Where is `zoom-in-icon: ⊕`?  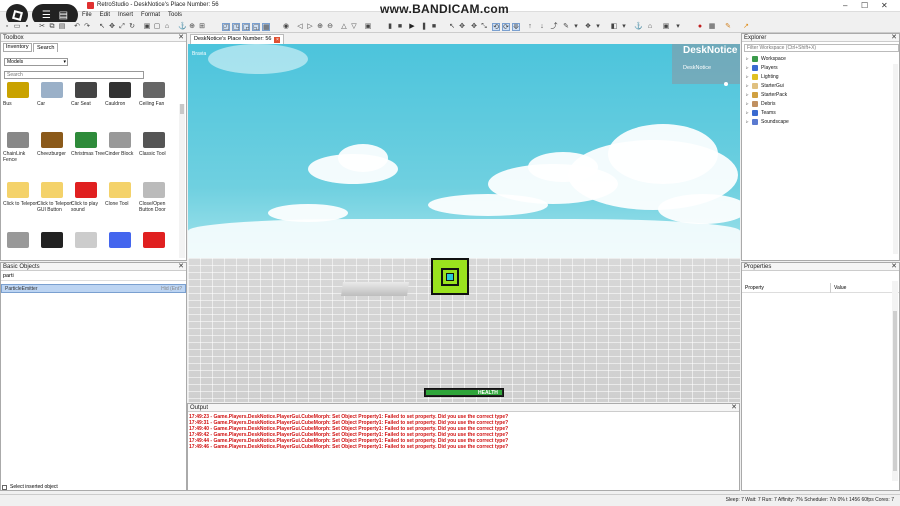
zoom-in-icon: ⊕ is located at coordinates (320, 27).